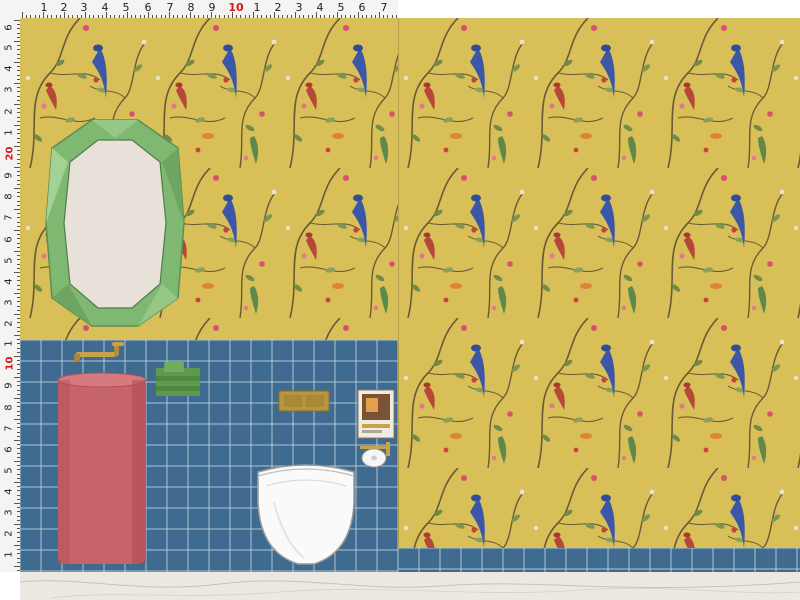 The height and width of the screenshot is (600, 800). What do you see at coordinates (212, 7) in the screenshot?
I see `ruler-top-label: 9` at bounding box center [212, 7].